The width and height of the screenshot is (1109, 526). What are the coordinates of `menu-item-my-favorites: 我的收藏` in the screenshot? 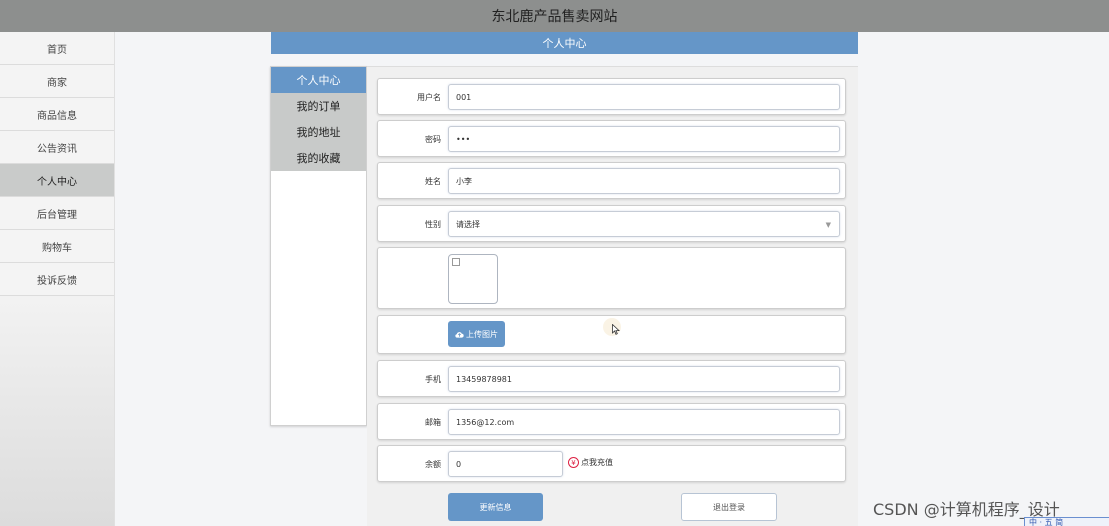 It's located at (318, 158).